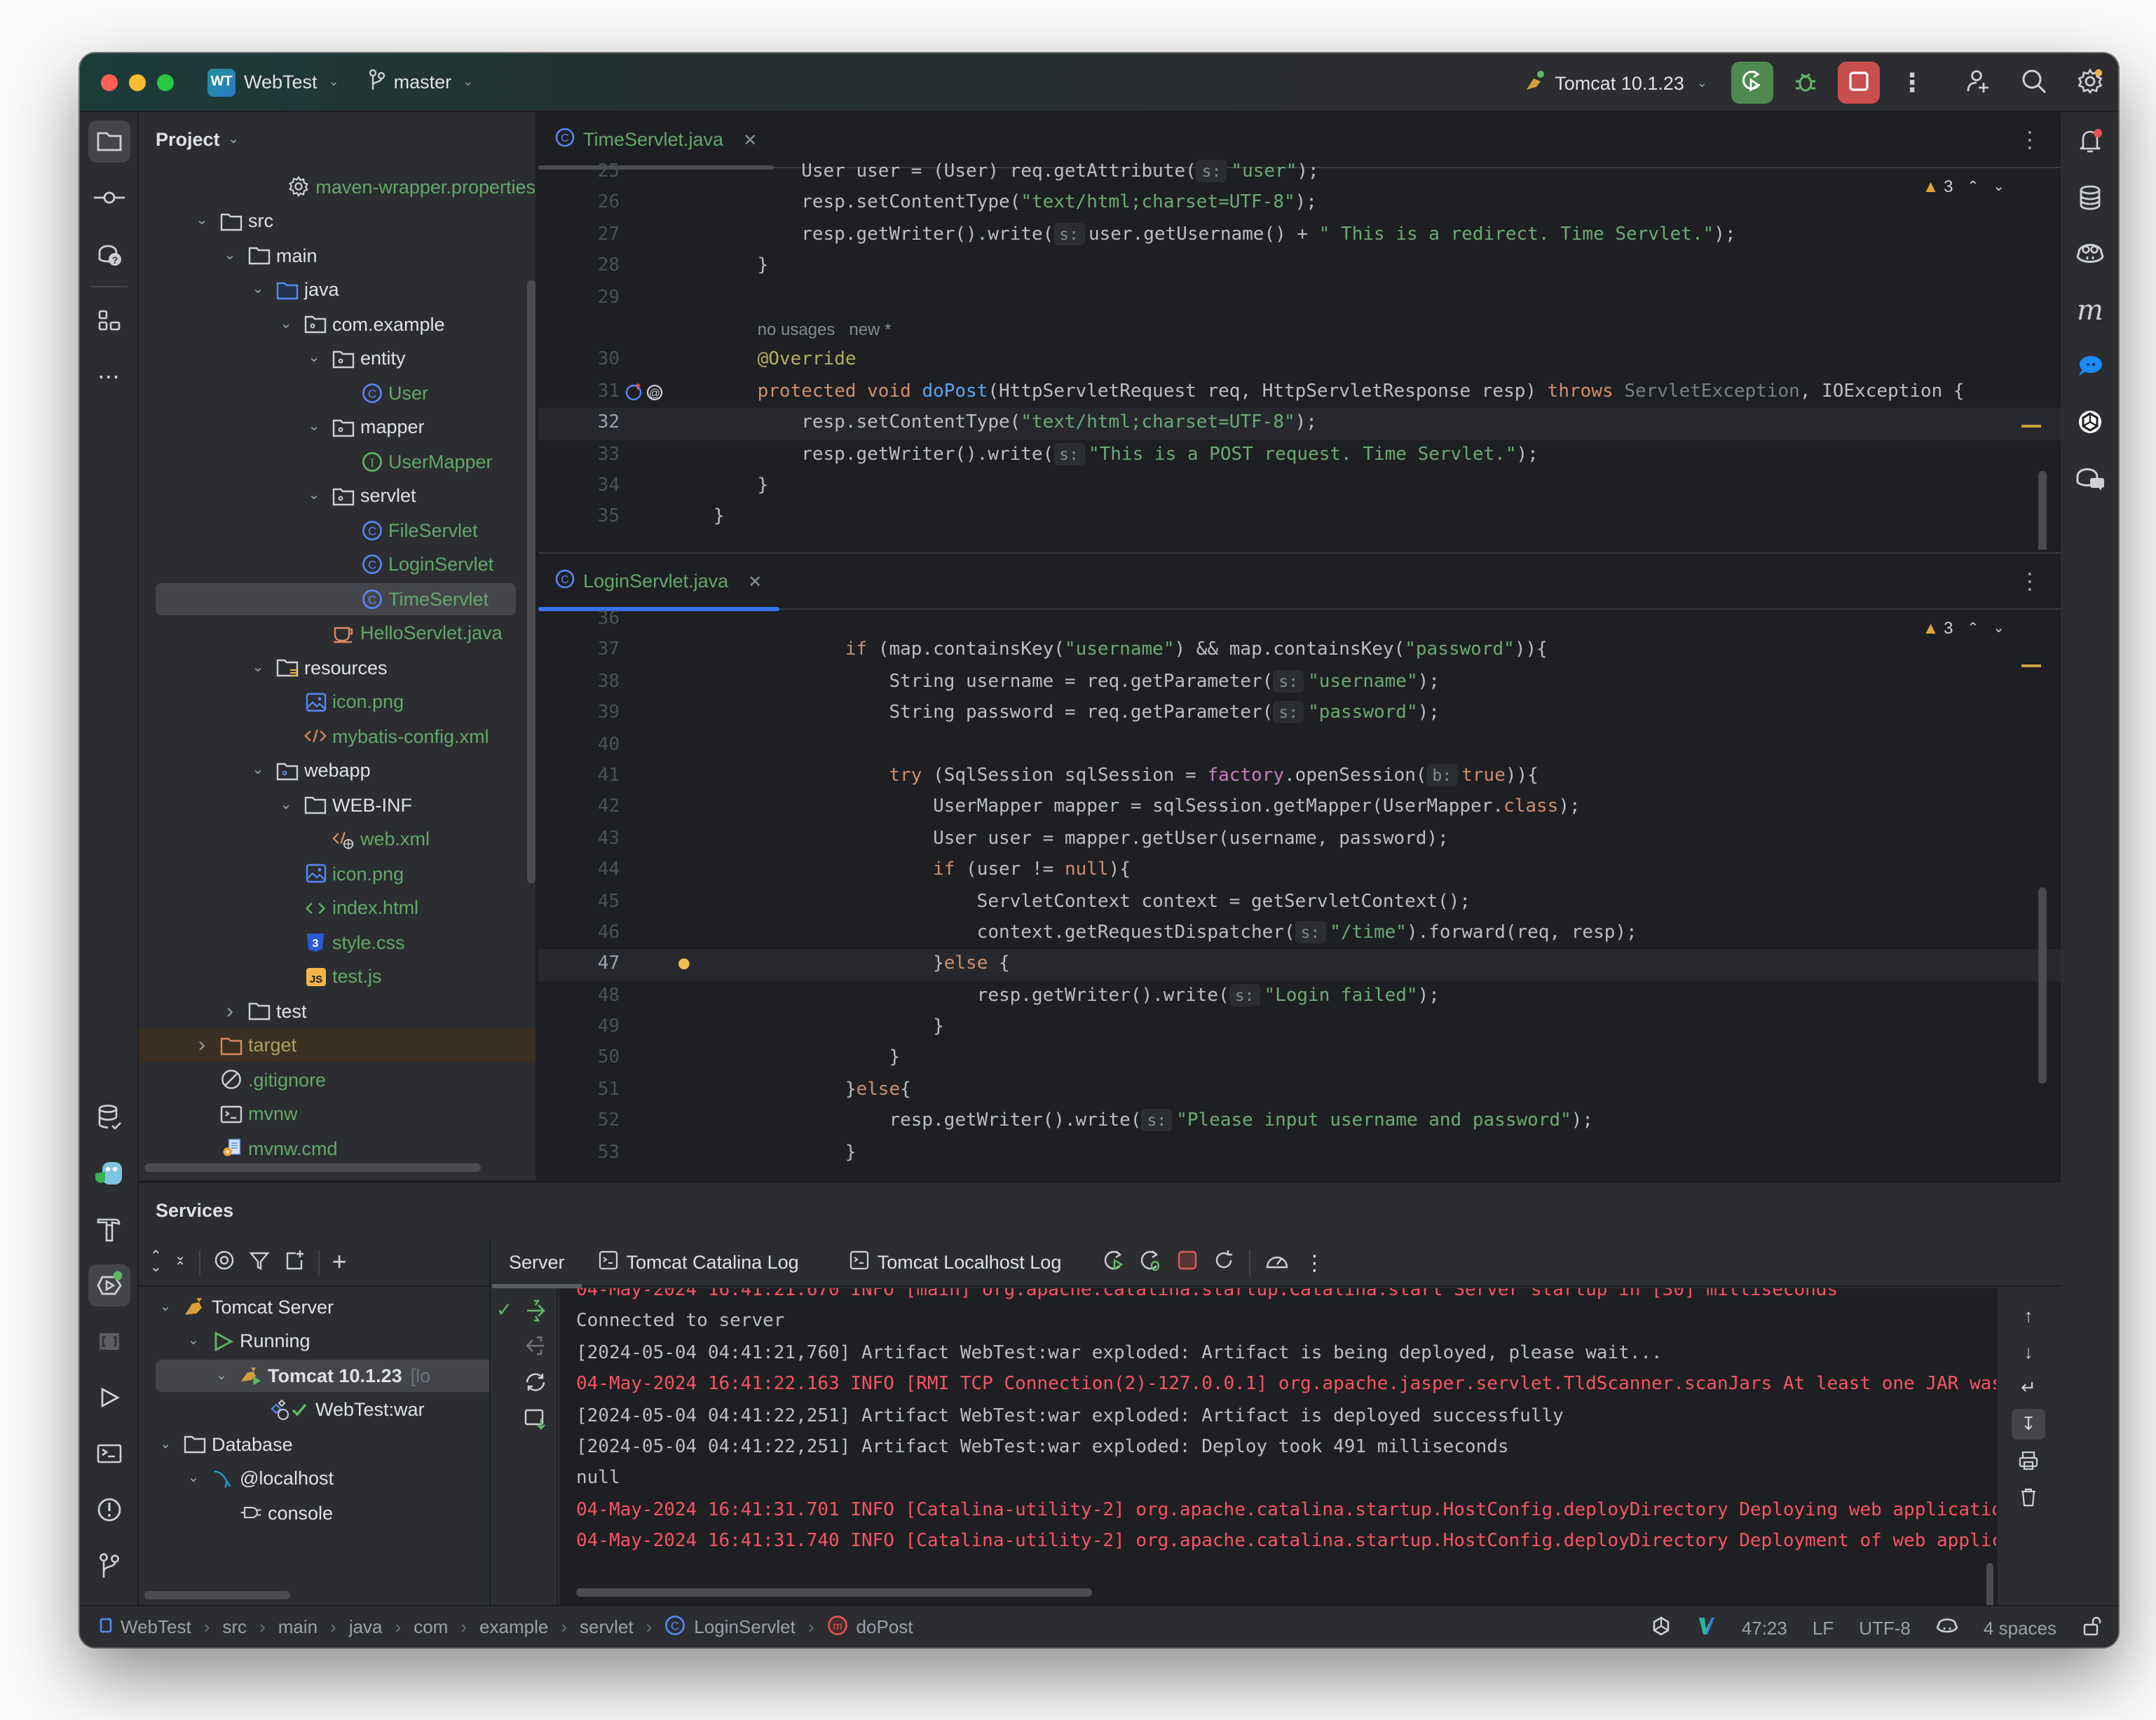 This screenshot has height=1720, width=2156. What do you see at coordinates (1824, 1627) in the screenshot?
I see `line-separator: LF` at bounding box center [1824, 1627].